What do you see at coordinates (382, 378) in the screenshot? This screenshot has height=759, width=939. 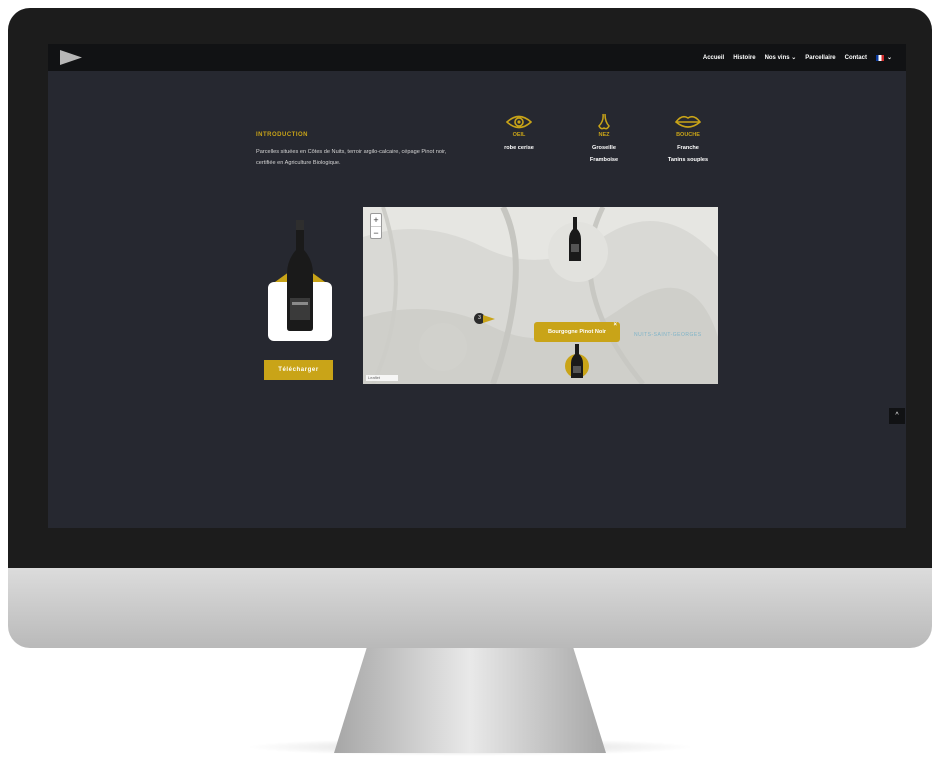 I see `map-attribution: Leaflet` at bounding box center [382, 378].